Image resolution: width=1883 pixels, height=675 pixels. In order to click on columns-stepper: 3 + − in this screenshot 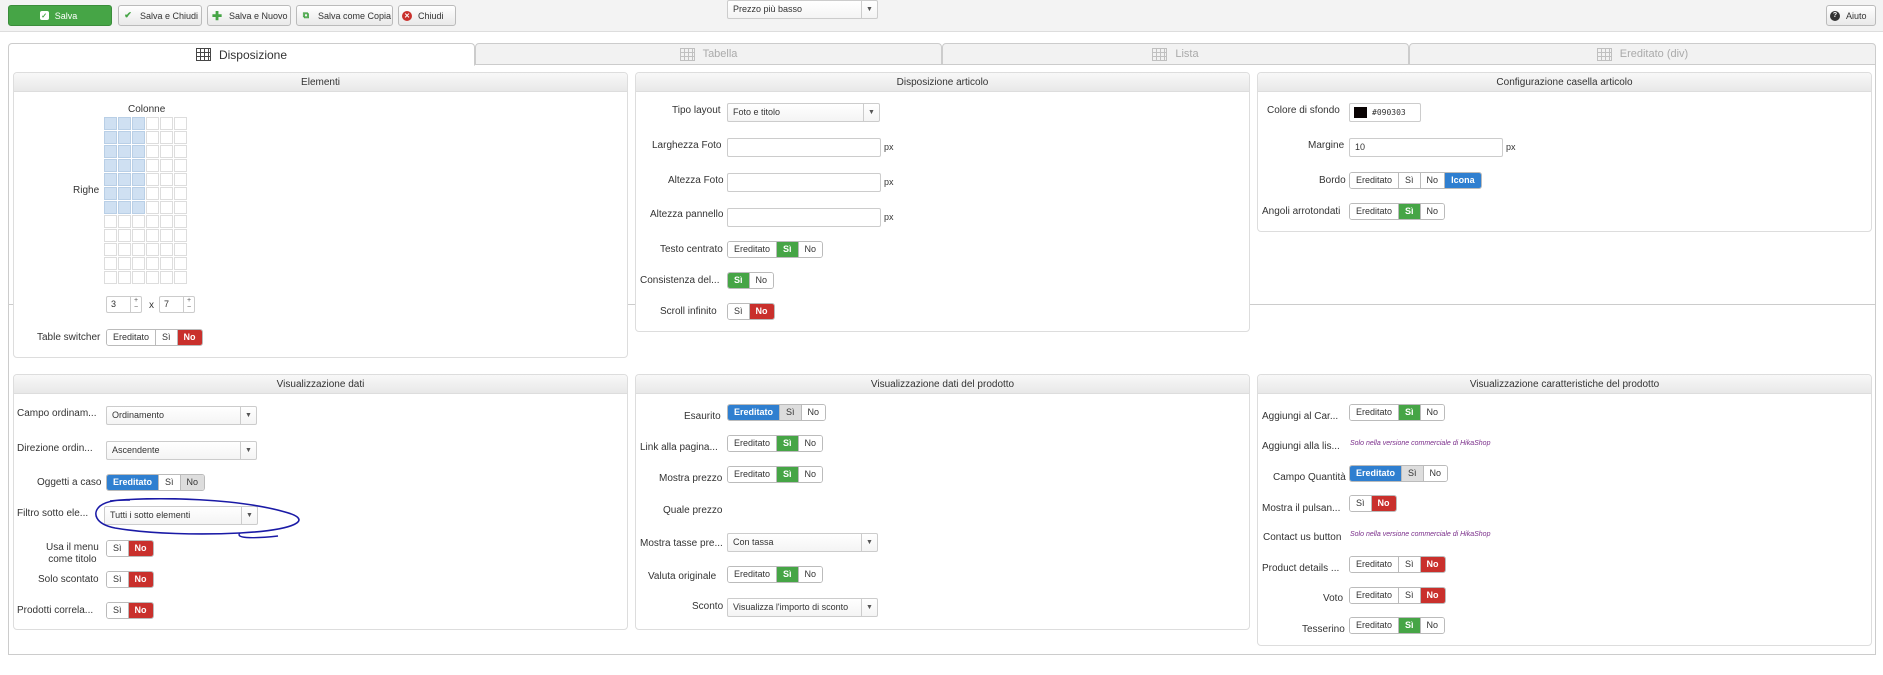, I will do `click(124, 304)`.